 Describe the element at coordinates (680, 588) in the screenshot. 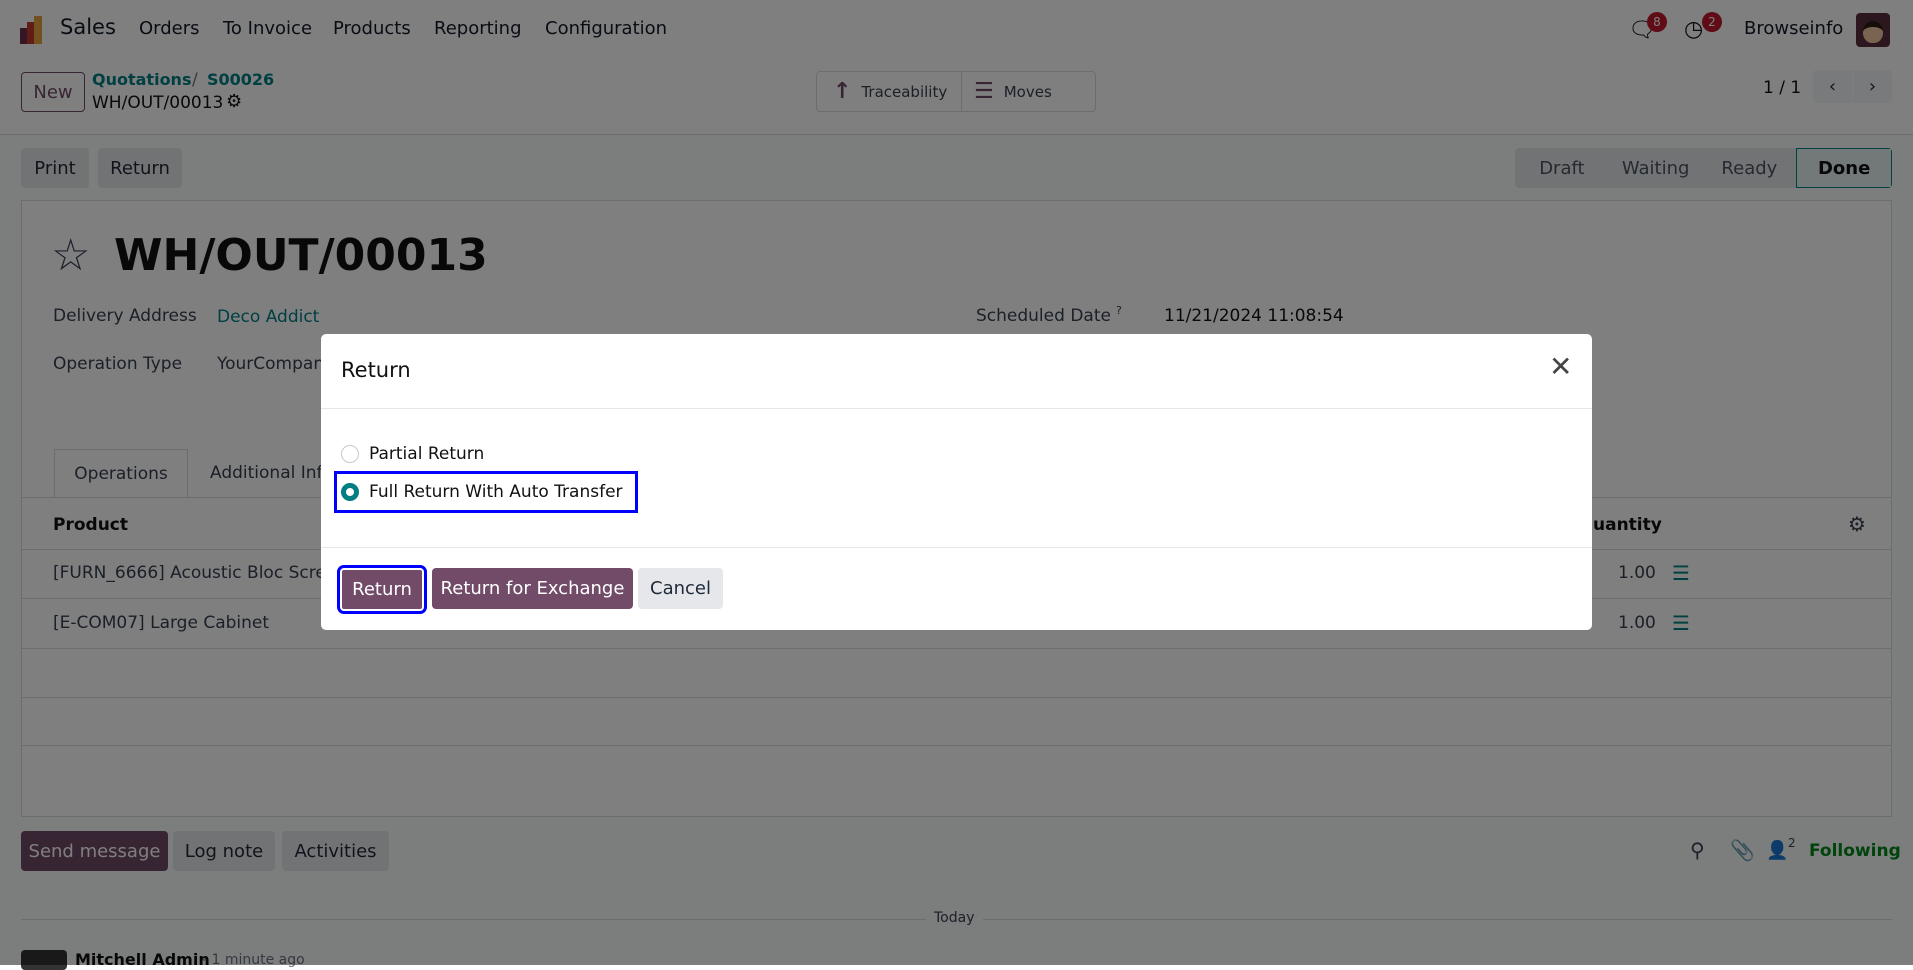

I see `cancel-button: Cancel` at that location.